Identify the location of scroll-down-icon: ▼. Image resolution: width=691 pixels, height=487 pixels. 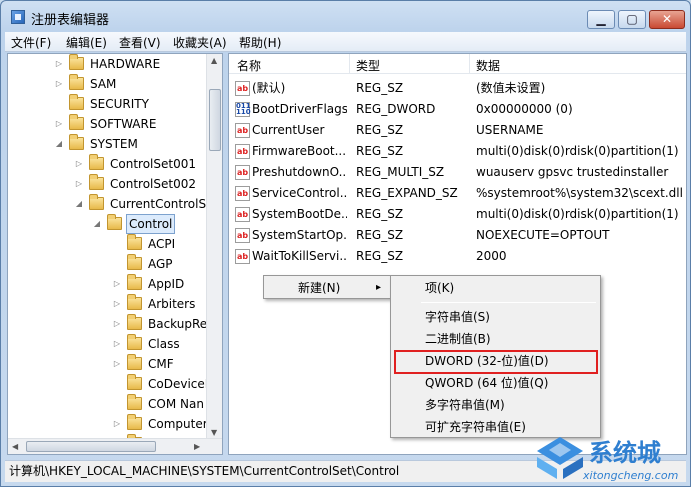
(214, 432).